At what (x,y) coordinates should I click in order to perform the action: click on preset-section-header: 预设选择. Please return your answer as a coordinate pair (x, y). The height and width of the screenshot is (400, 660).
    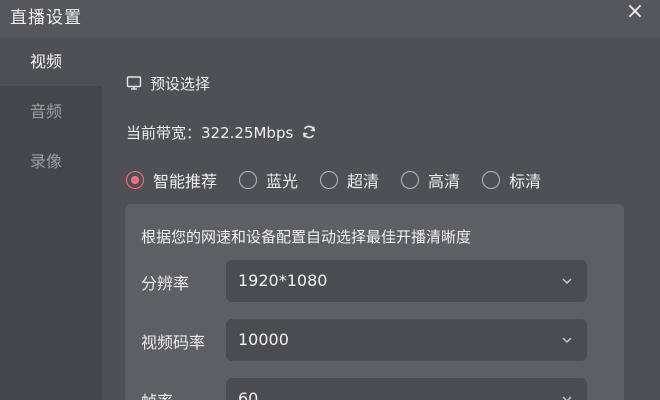
    Looking at the image, I should click on (168, 83).